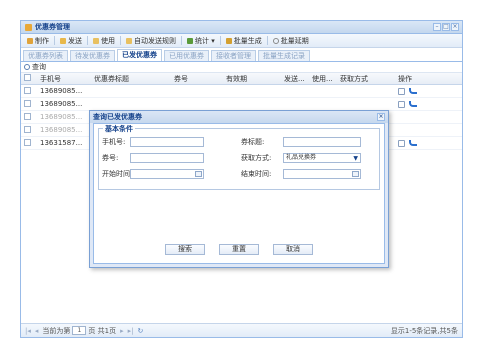 The height and width of the screenshot is (354, 479). I want to click on method-select: 礼品兑换券 ▼, so click(322, 158).